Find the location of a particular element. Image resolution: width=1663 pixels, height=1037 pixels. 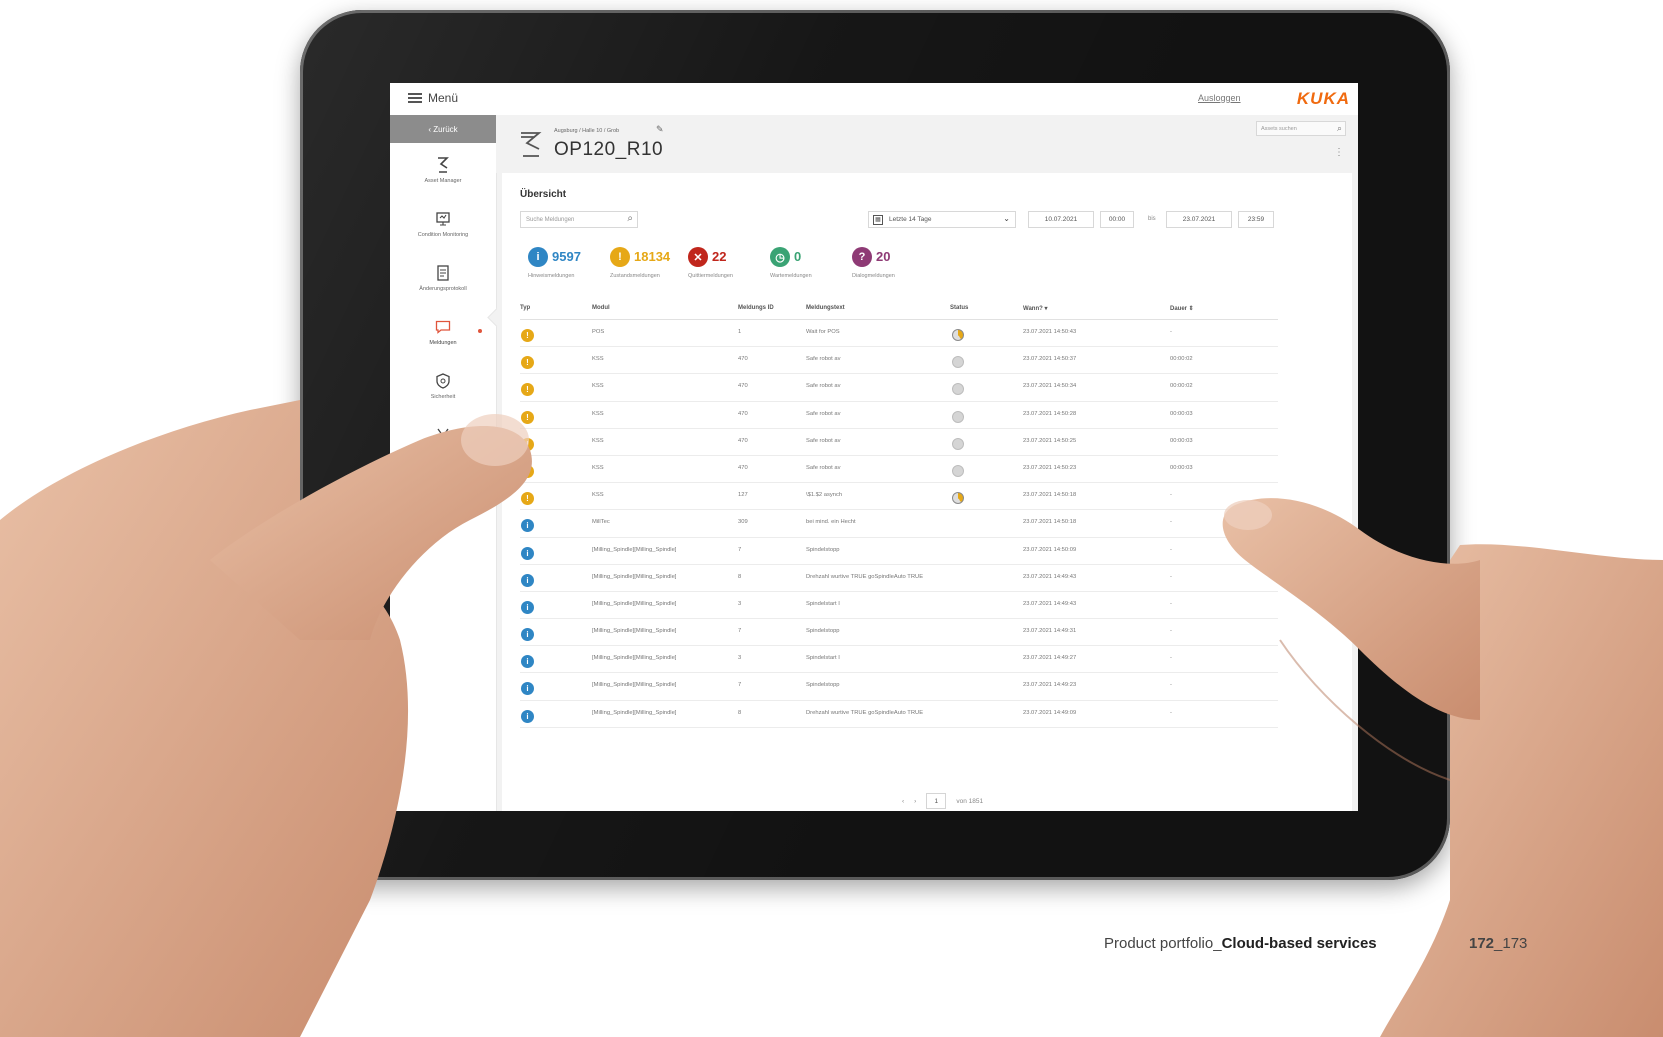

back-button: ‹ Zurück is located at coordinates (443, 129).